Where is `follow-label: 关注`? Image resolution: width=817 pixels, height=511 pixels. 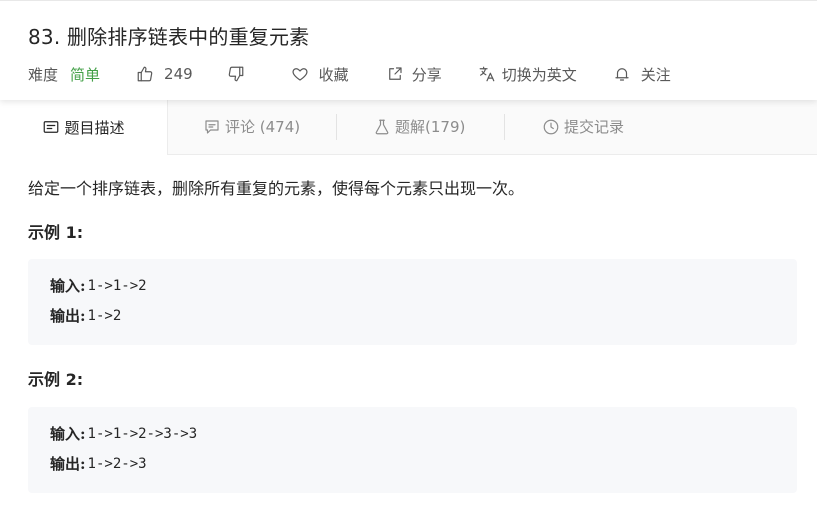 follow-label: 关注 is located at coordinates (655, 74).